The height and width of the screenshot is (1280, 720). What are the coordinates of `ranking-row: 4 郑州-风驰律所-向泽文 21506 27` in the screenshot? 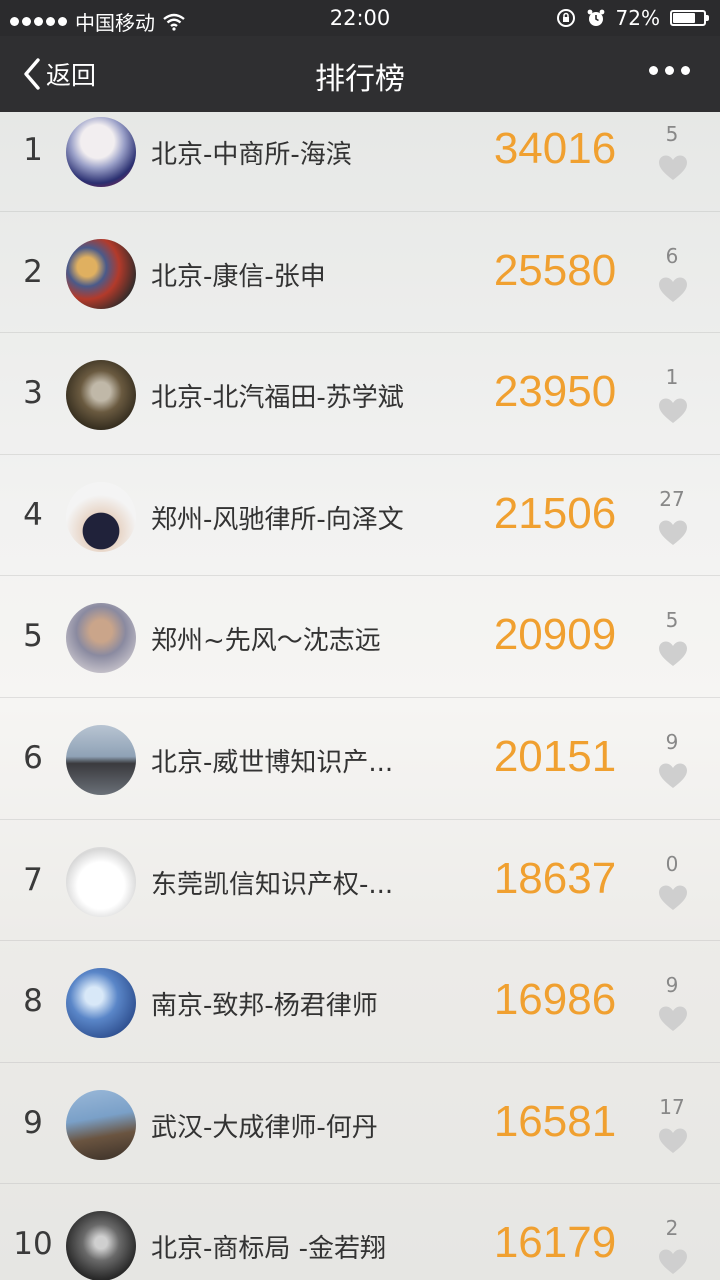 It's located at (360, 516).